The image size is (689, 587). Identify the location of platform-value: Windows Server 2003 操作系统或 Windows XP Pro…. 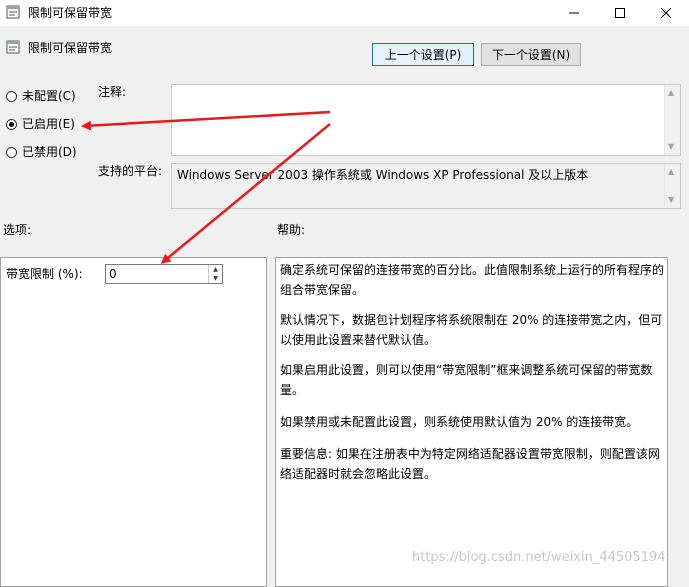
(383, 175).